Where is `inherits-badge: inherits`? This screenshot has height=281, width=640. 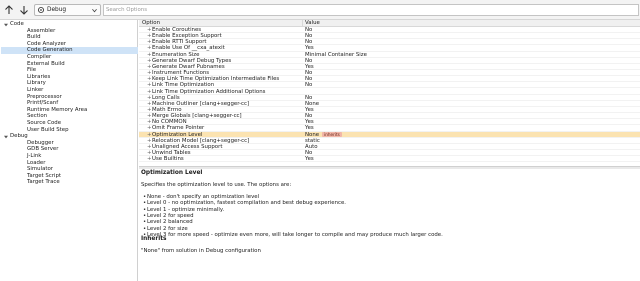 inherits-badge: inherits is located at coordinates (332, 135).